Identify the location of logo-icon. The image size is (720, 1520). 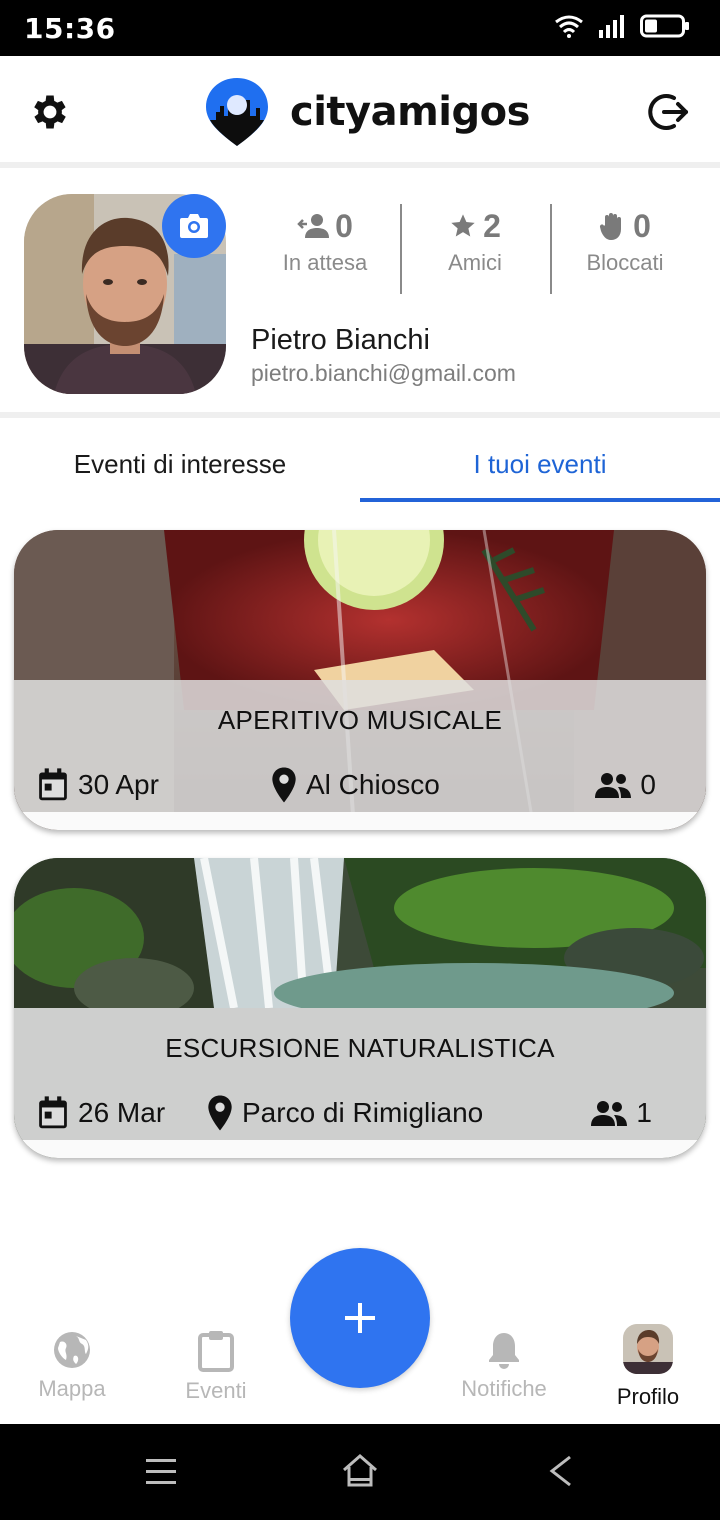
(237, 112).